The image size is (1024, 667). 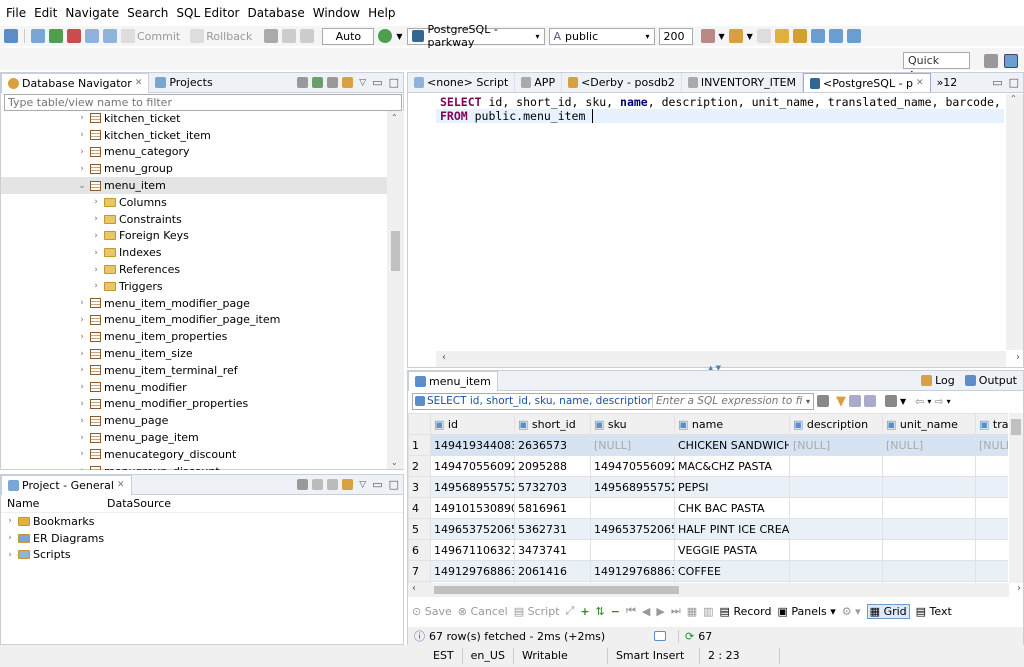 What do you see at coordinates (891, 401) in the screenshot?
I see `settings-icon` at bounding box center [891, 401].